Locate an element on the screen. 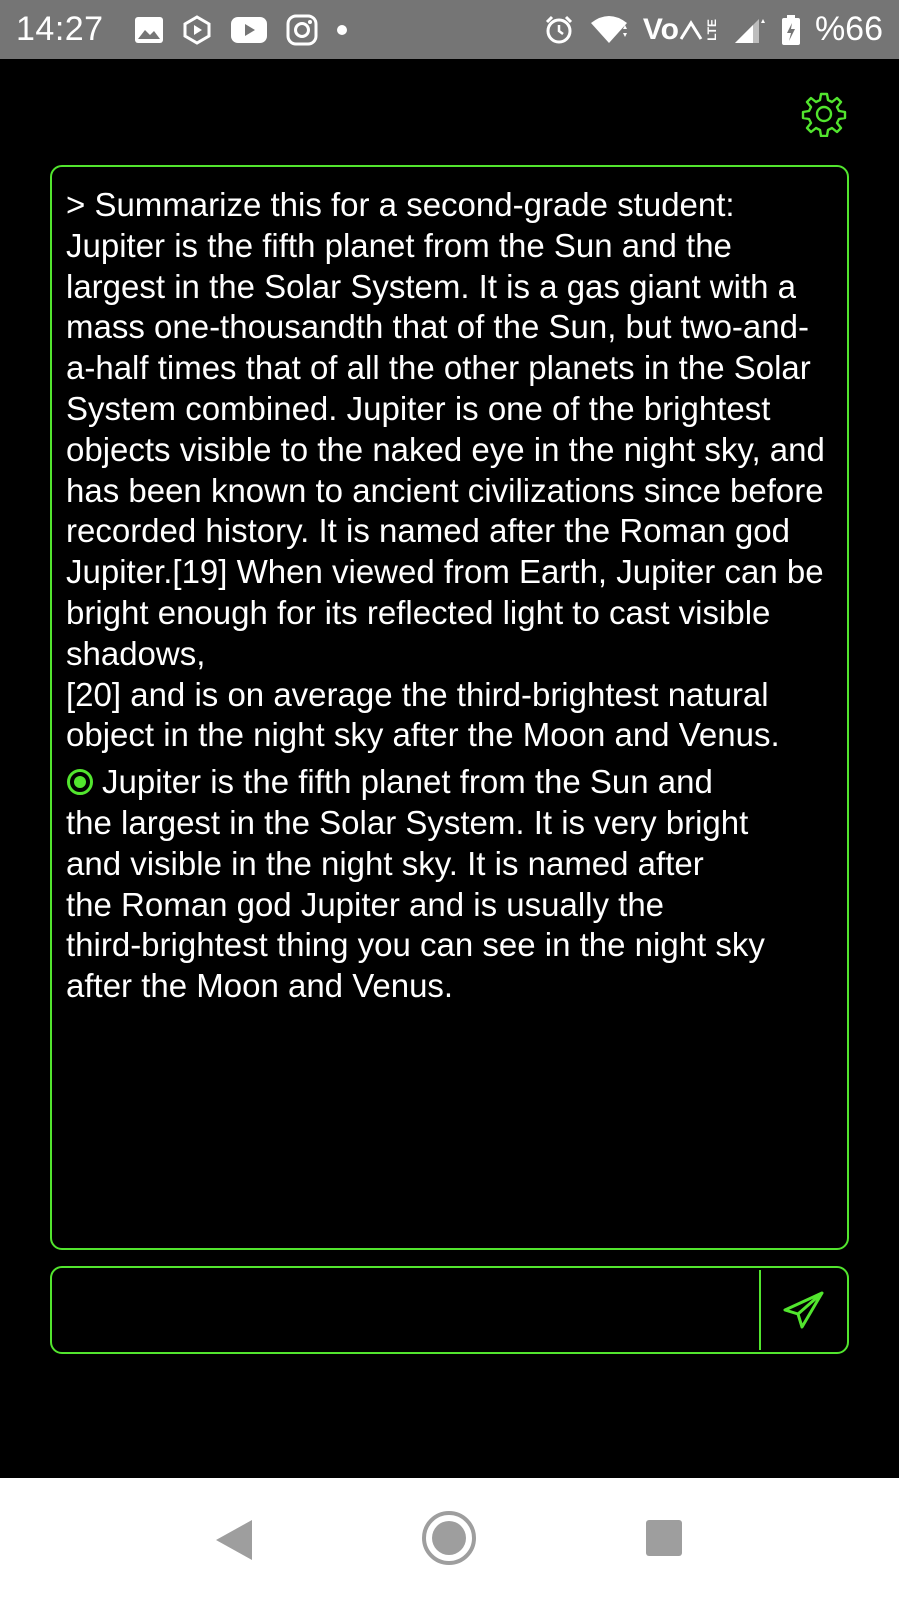 This screenshot has width=899, height=1599. send-icon is located at coordinates (803, 1310).